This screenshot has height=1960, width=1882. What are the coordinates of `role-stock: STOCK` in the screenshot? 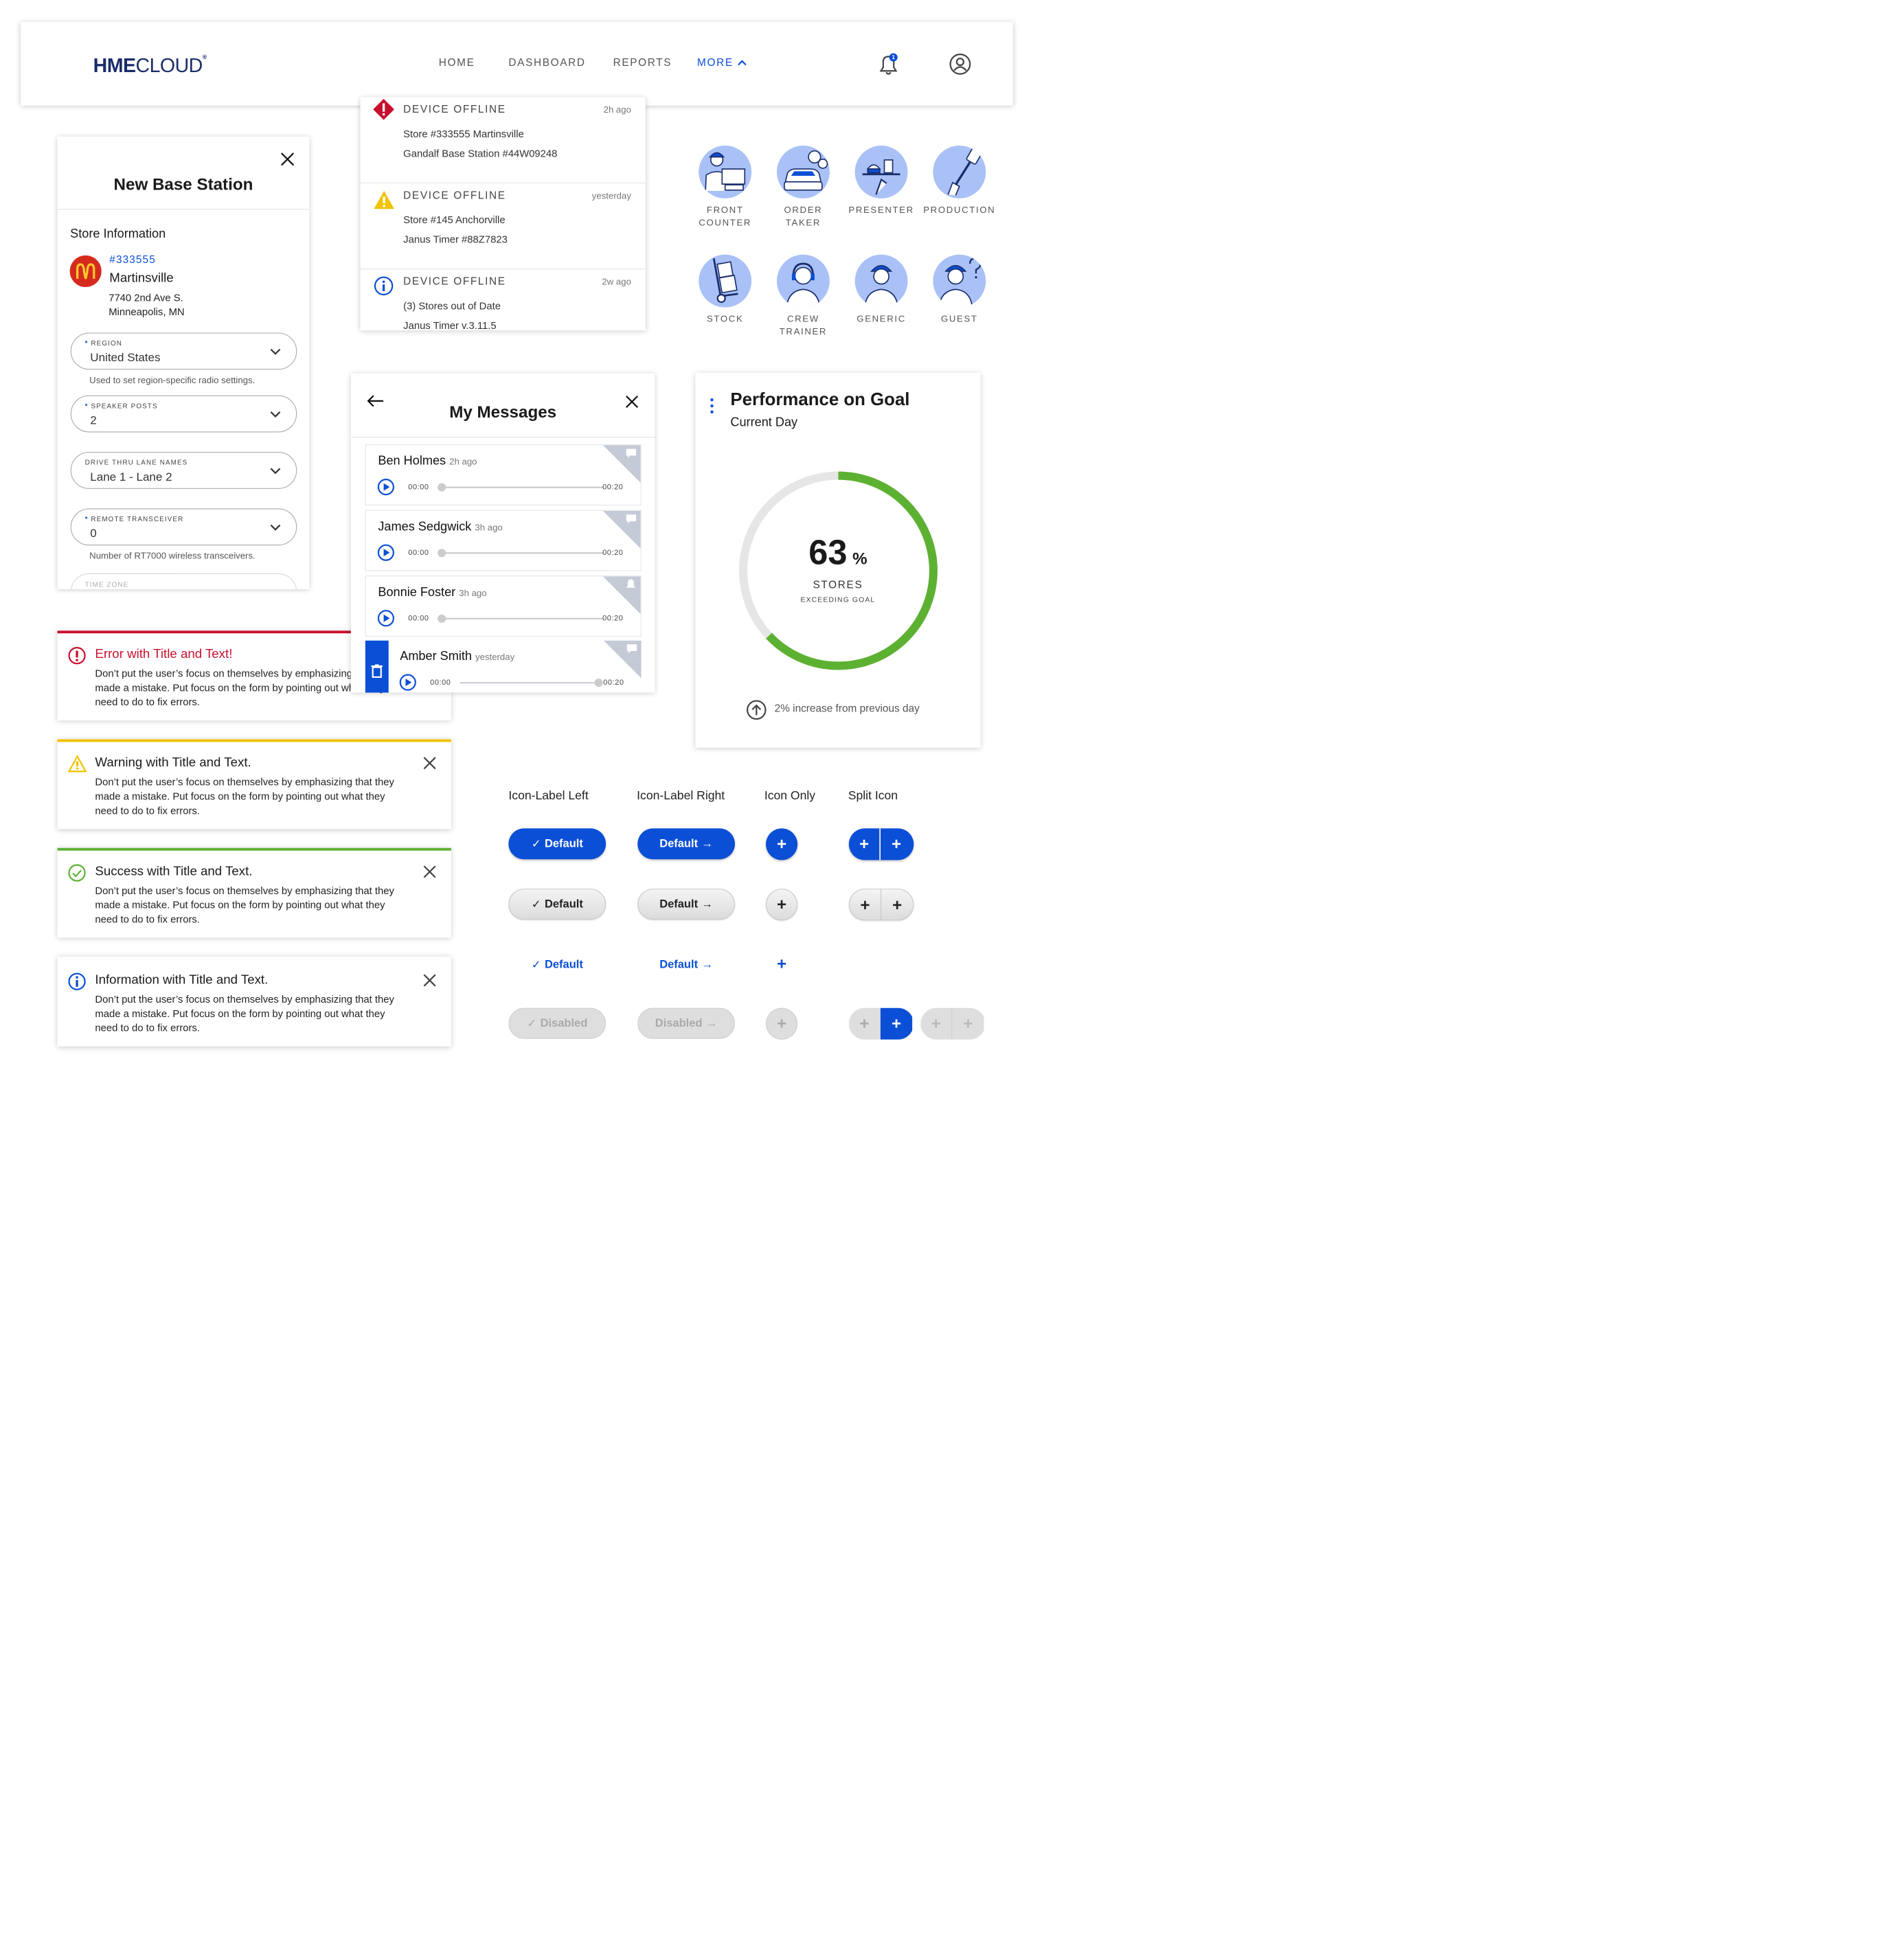 It's located at (725, 290).